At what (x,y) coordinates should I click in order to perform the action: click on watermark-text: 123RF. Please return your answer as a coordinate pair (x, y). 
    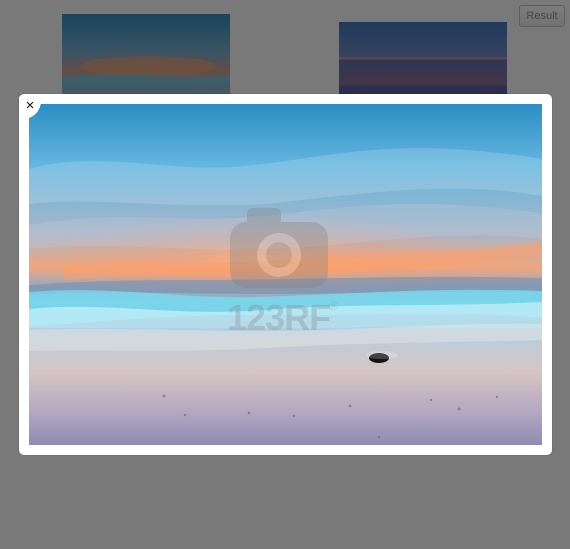
    Looking at the image, I should click on (278, 317).